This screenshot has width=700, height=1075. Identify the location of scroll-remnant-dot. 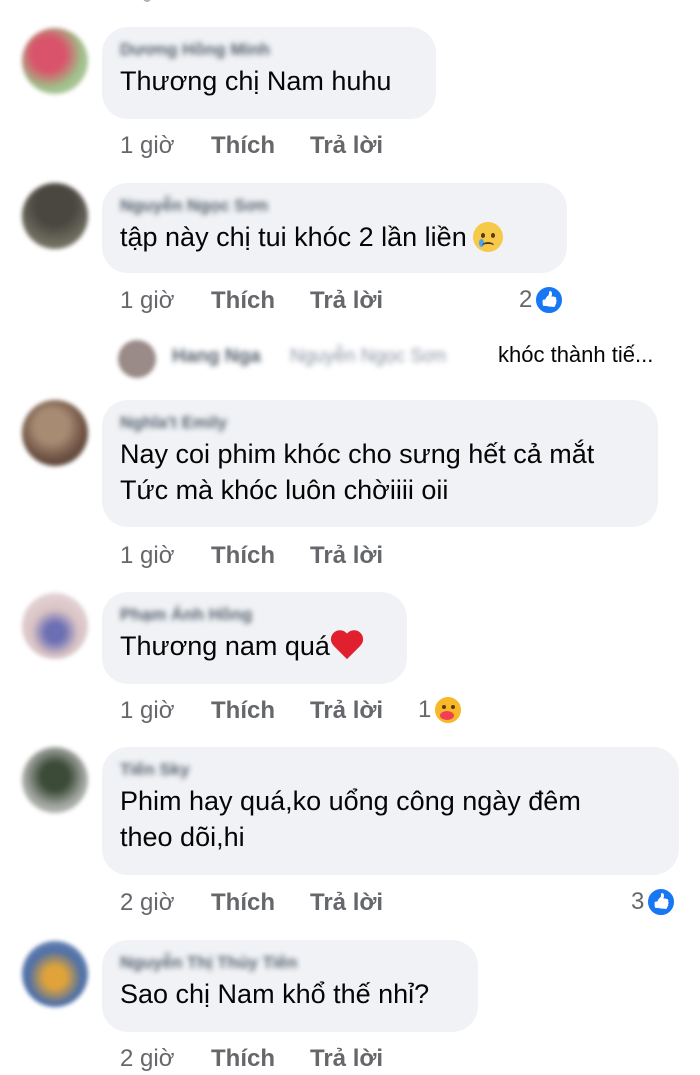
(147, 1).